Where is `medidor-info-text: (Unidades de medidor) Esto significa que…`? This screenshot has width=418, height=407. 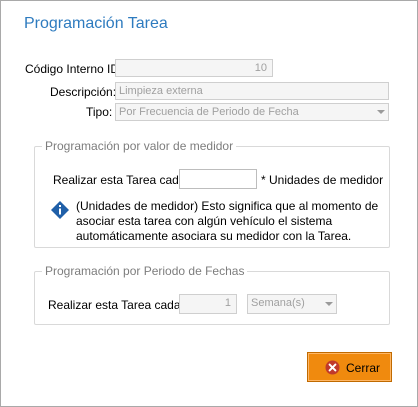
medidor-info-text: (Unidades de medidor) Esto significa que… is located at coordinates (227, 221).